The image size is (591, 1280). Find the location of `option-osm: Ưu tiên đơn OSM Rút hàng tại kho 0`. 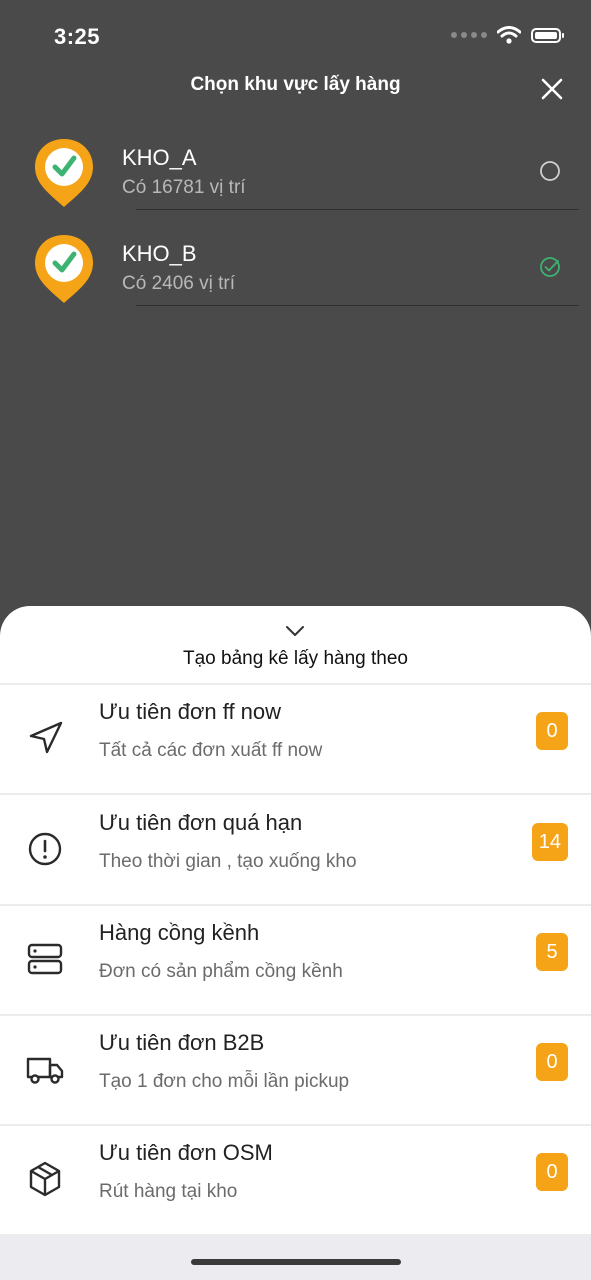

option-osm: Ưu tiên đơn OSM Rút hàng tại kho 0 is located at coordinates (295, 1181).